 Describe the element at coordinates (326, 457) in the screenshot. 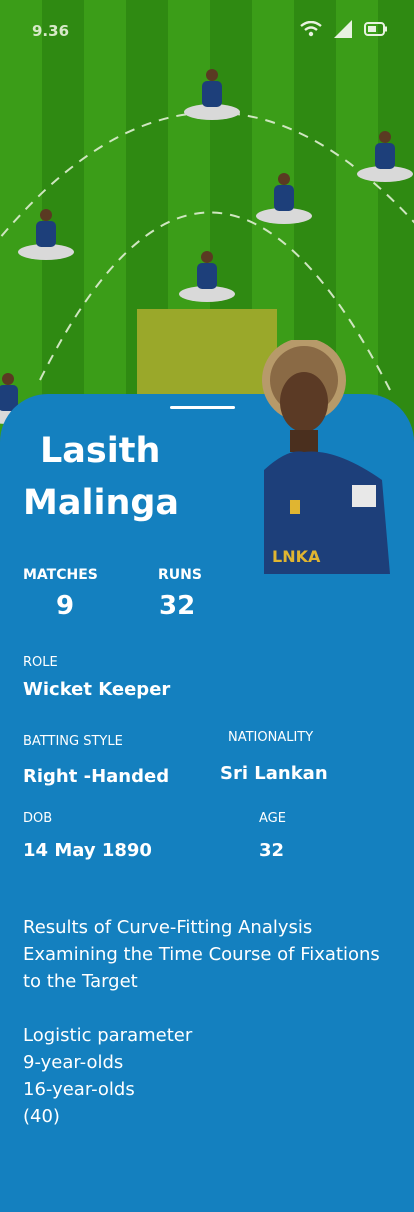

I see `player-portrait: LNKA` at that location.